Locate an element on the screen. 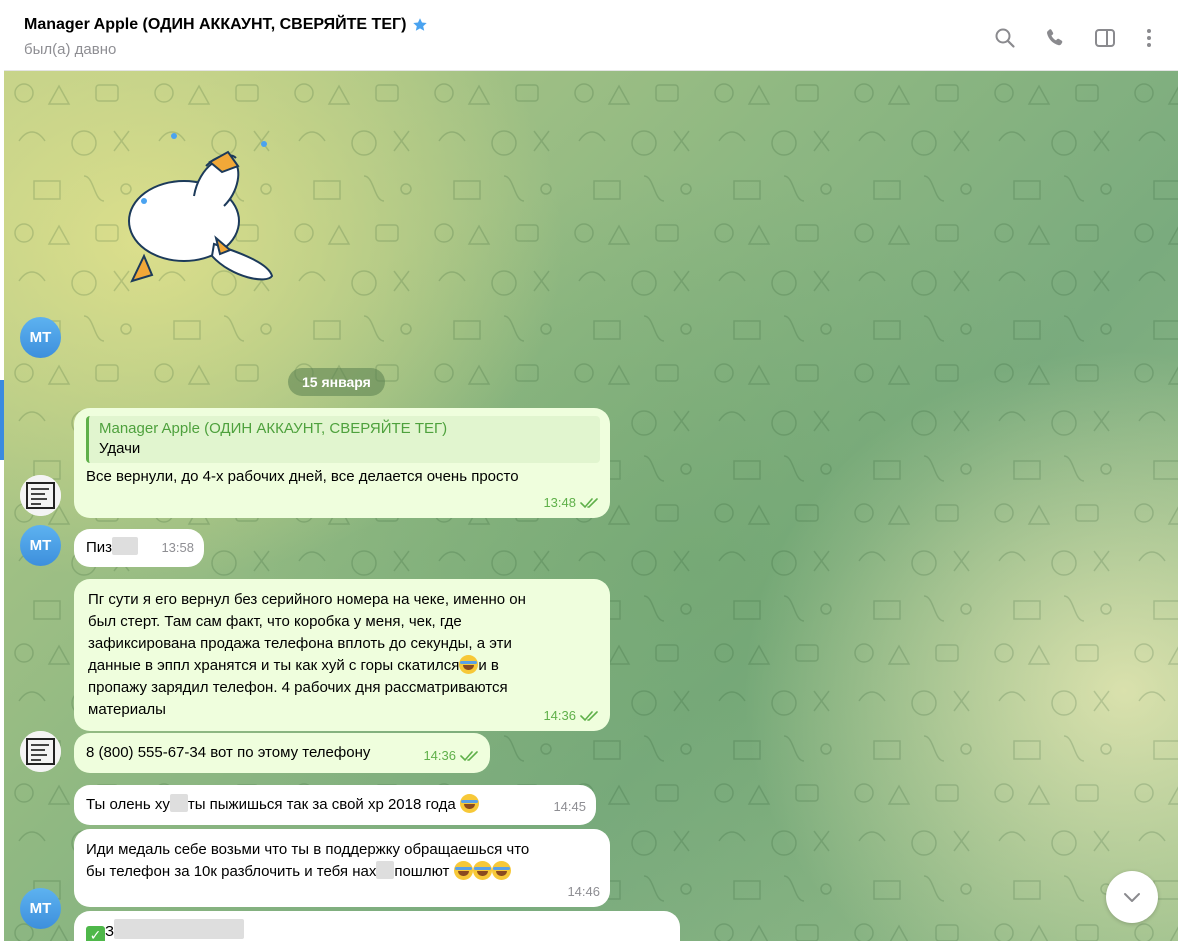 The height and width of the screenshot is (941, 1178). message-time: 14:45 is located at coordinates (569, 806).